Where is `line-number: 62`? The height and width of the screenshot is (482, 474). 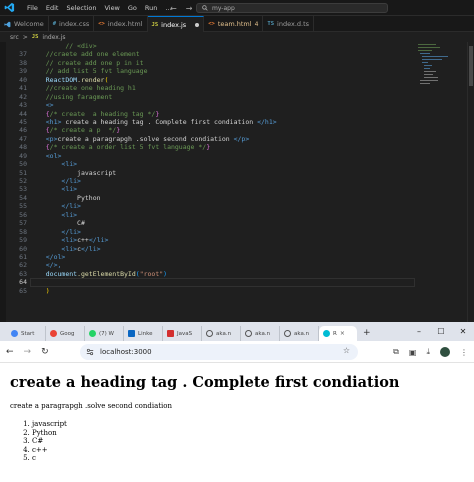
line-number: 62 is located at coordinates (23, 265).